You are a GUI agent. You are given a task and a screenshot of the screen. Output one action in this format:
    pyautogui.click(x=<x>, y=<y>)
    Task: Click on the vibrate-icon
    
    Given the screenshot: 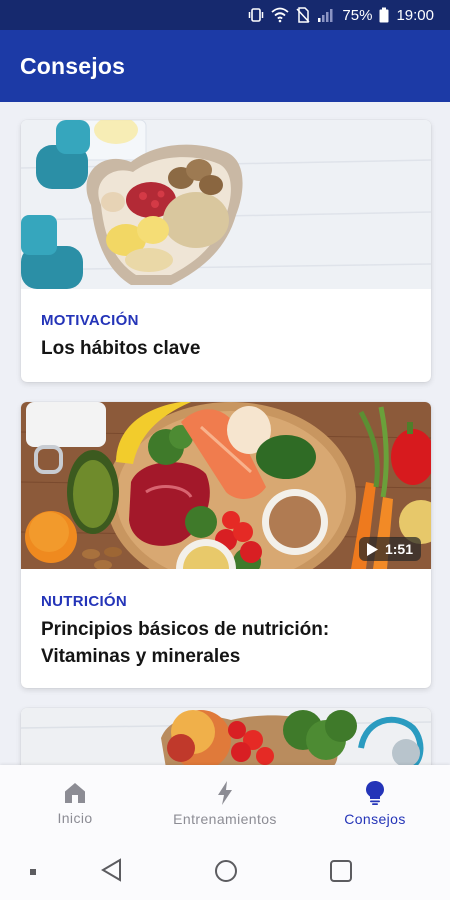 What is the action you would take?
    pyautogui.click(x=256, y=15)
    